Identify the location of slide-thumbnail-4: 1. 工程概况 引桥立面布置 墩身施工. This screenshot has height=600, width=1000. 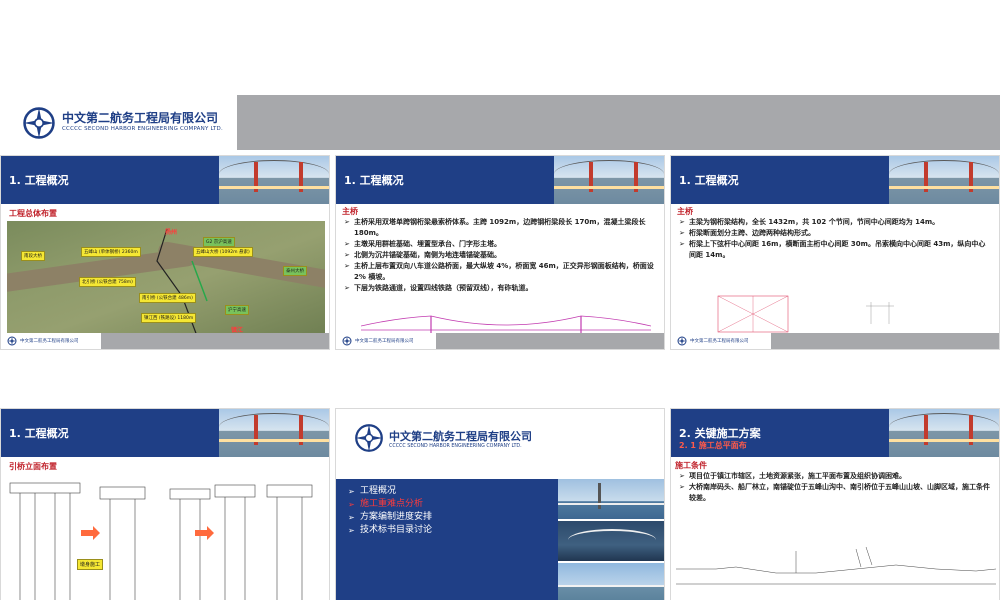
(165, 504).